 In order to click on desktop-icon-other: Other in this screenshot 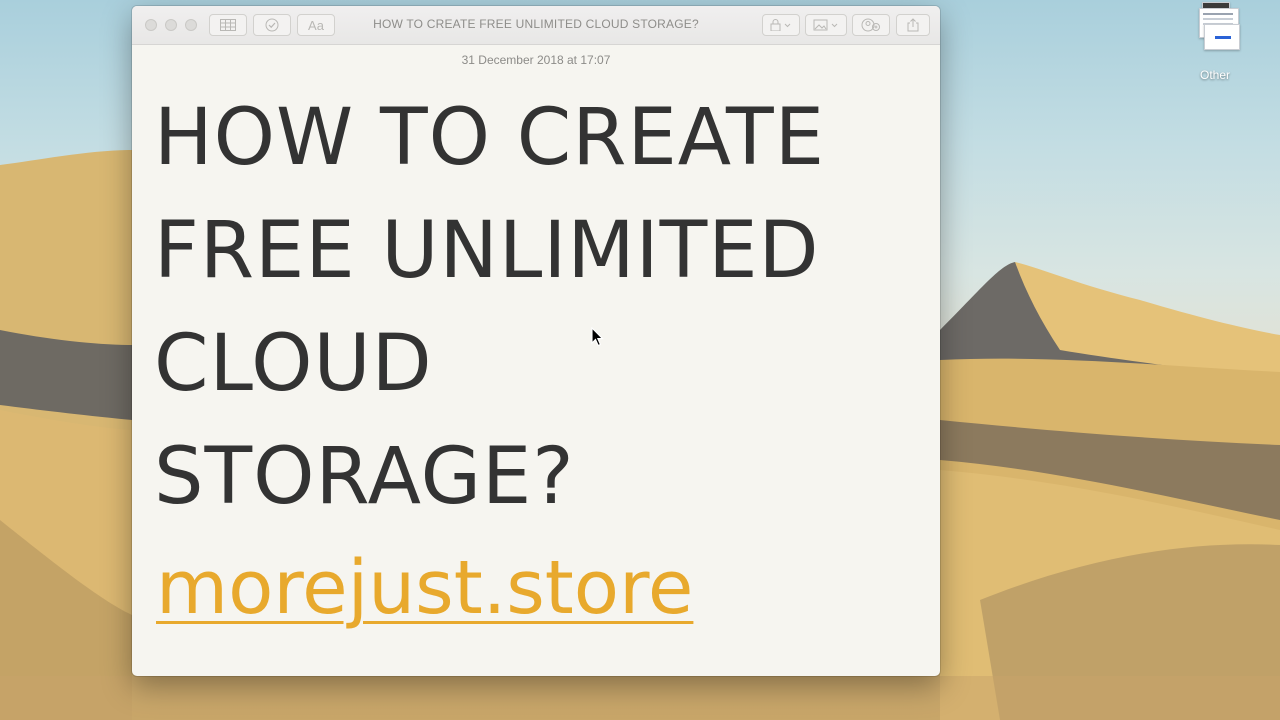, I will do `click(1215, 41)`.